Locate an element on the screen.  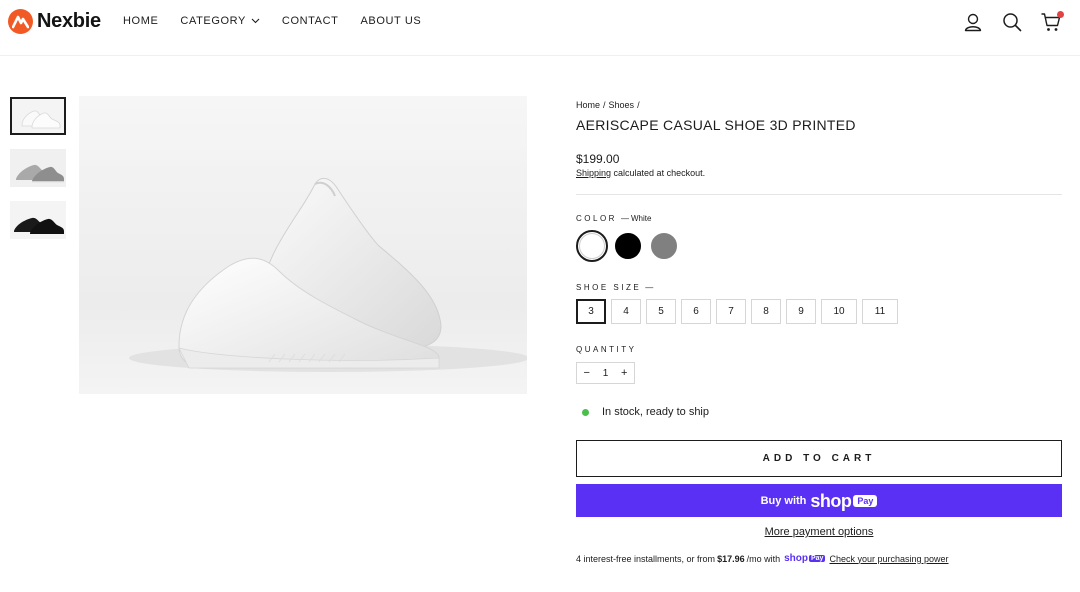
swatch-gray-fill is located at coordinates (664, 246).